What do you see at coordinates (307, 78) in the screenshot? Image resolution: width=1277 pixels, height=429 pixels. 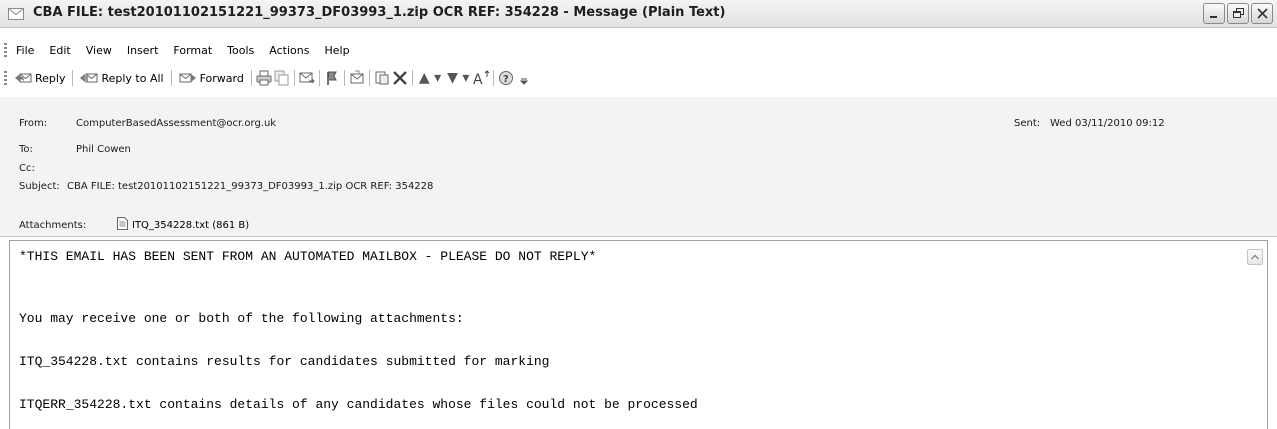 I see `move-to-folder-icon` at bounding box center [307, 78].